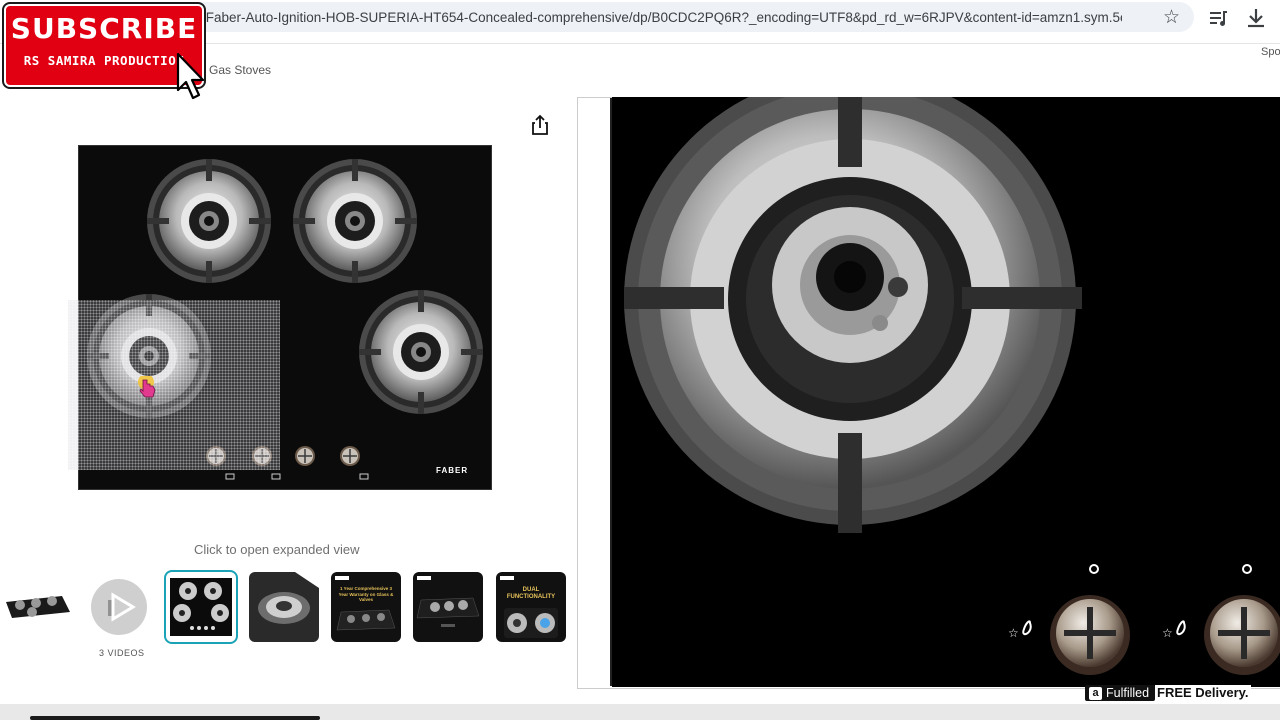 This screenshot has width=1280, height=720. What do you see at coordinates (122, 653) in the screenshot?
I see `videos-count-label: 3 VIDEOS` at bounding box center [122, 653].